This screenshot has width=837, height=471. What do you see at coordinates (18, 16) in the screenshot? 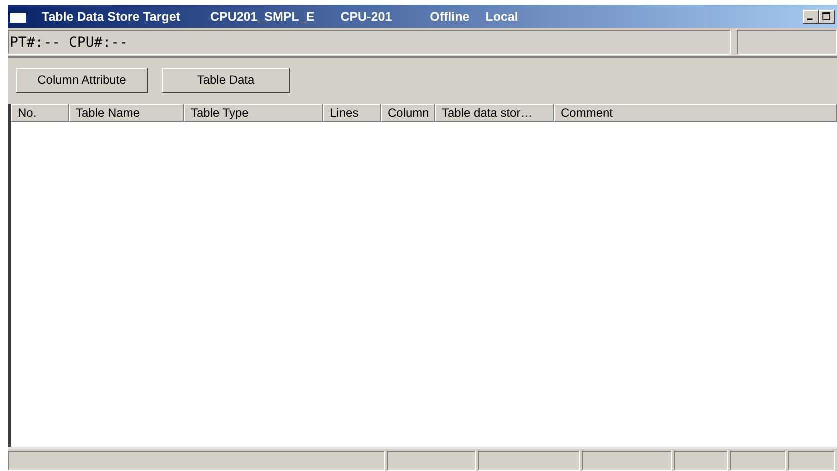
I see `window-icon` at bounding box center [18, 16].